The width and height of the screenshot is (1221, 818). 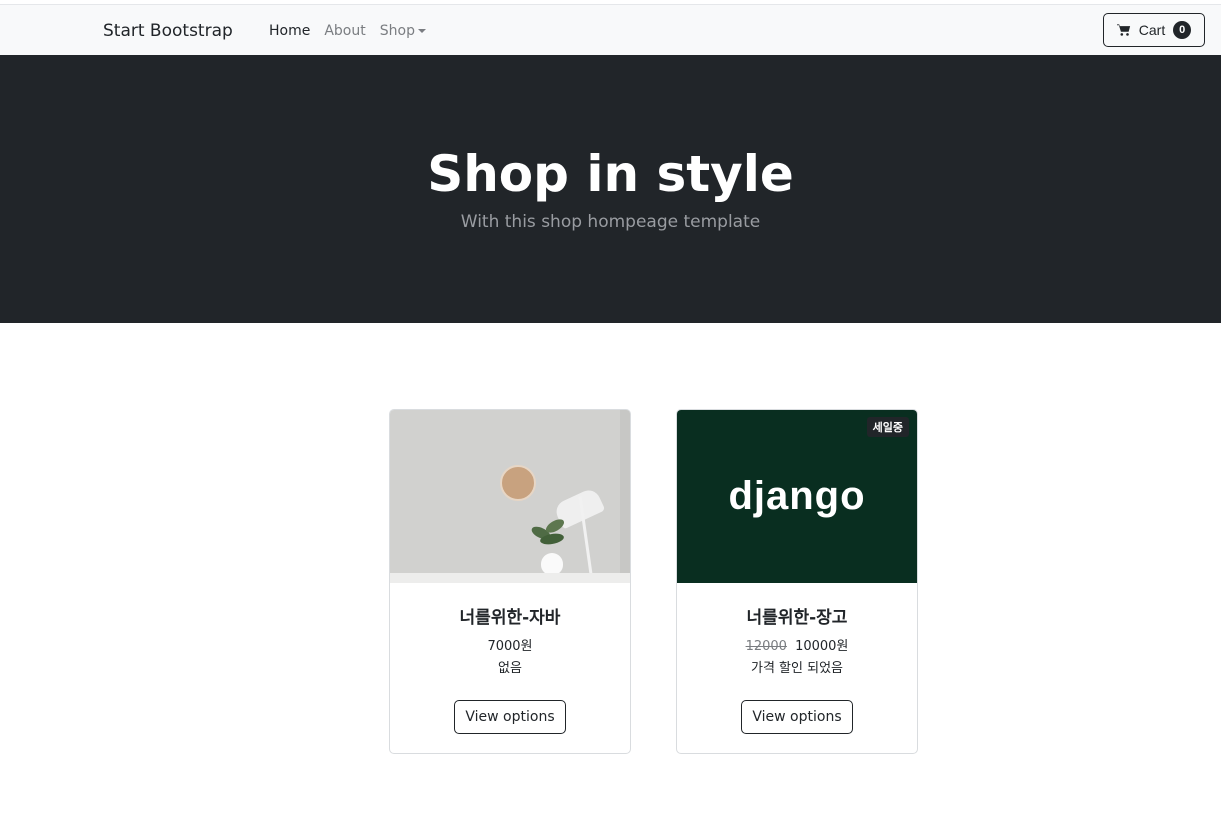 I want to click on product-image-django: 세일중 django, so click(x=797, y=496).